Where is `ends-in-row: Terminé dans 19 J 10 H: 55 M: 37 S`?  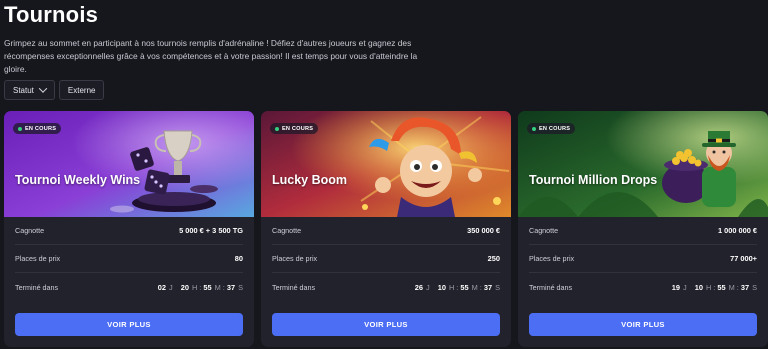 ends-in-row: Terminé dans 19 J 10 H: 55 M: 37 S is located at coordinates (643, 287).